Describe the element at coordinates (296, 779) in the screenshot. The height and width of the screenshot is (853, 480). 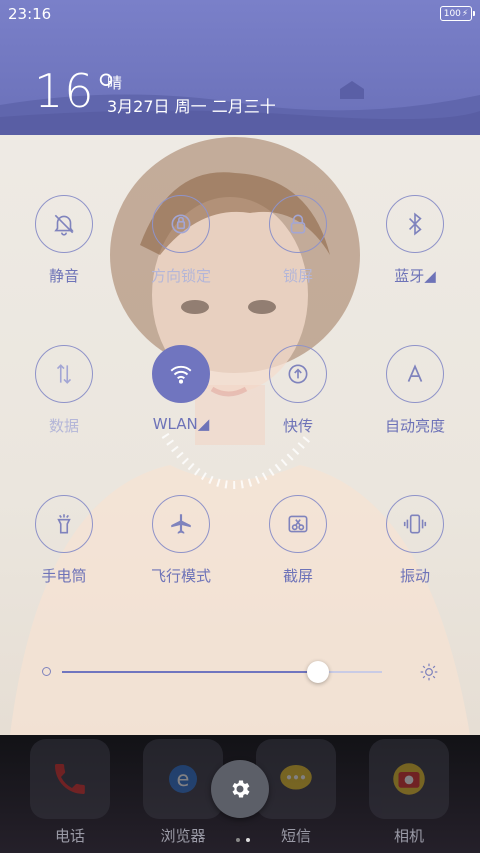
I see `message-icon` at that location.